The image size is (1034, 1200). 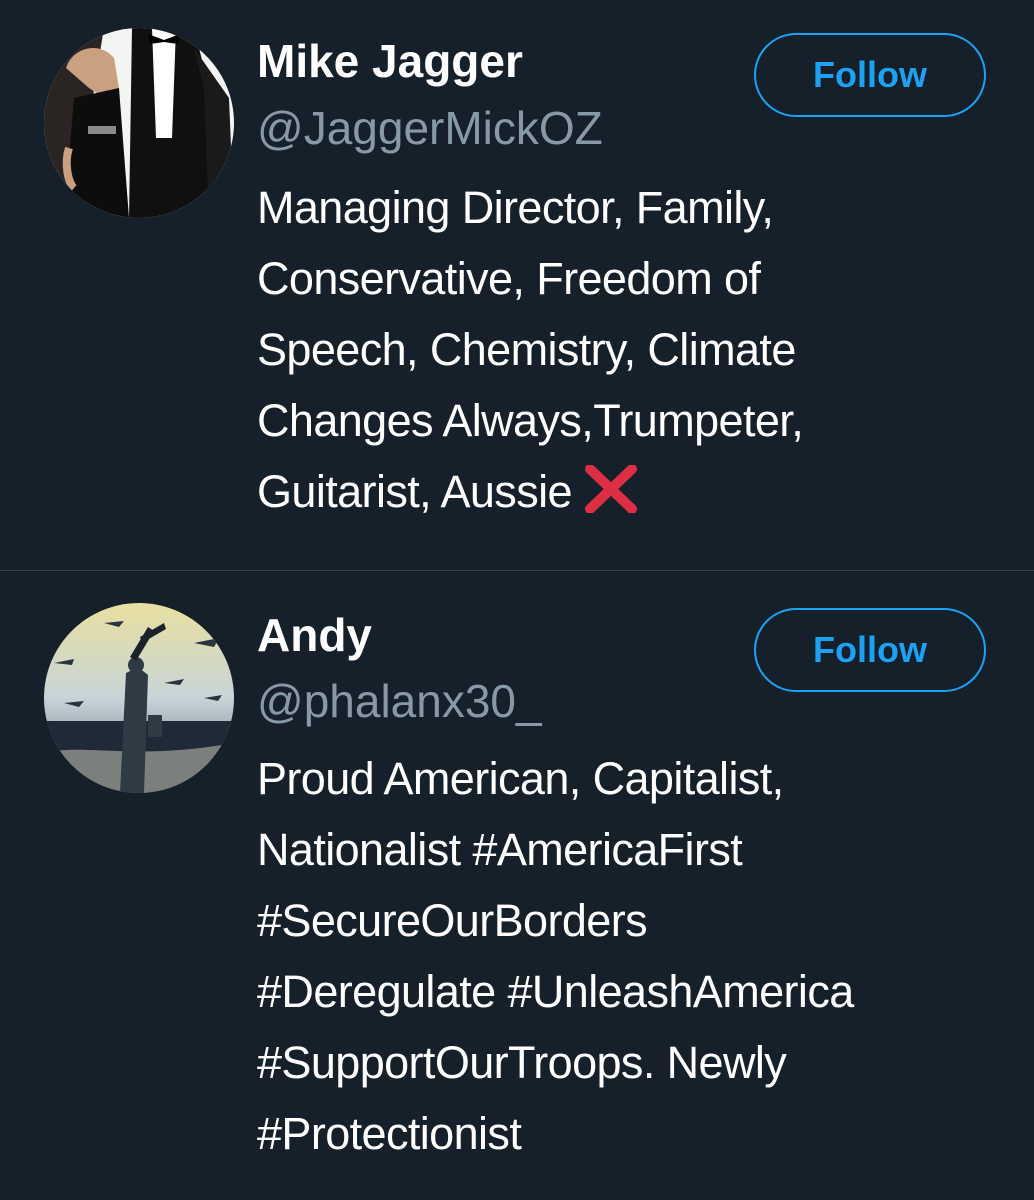 I want to click on user-handle: @JaggerMickOZ, so click(x=430, y=128).